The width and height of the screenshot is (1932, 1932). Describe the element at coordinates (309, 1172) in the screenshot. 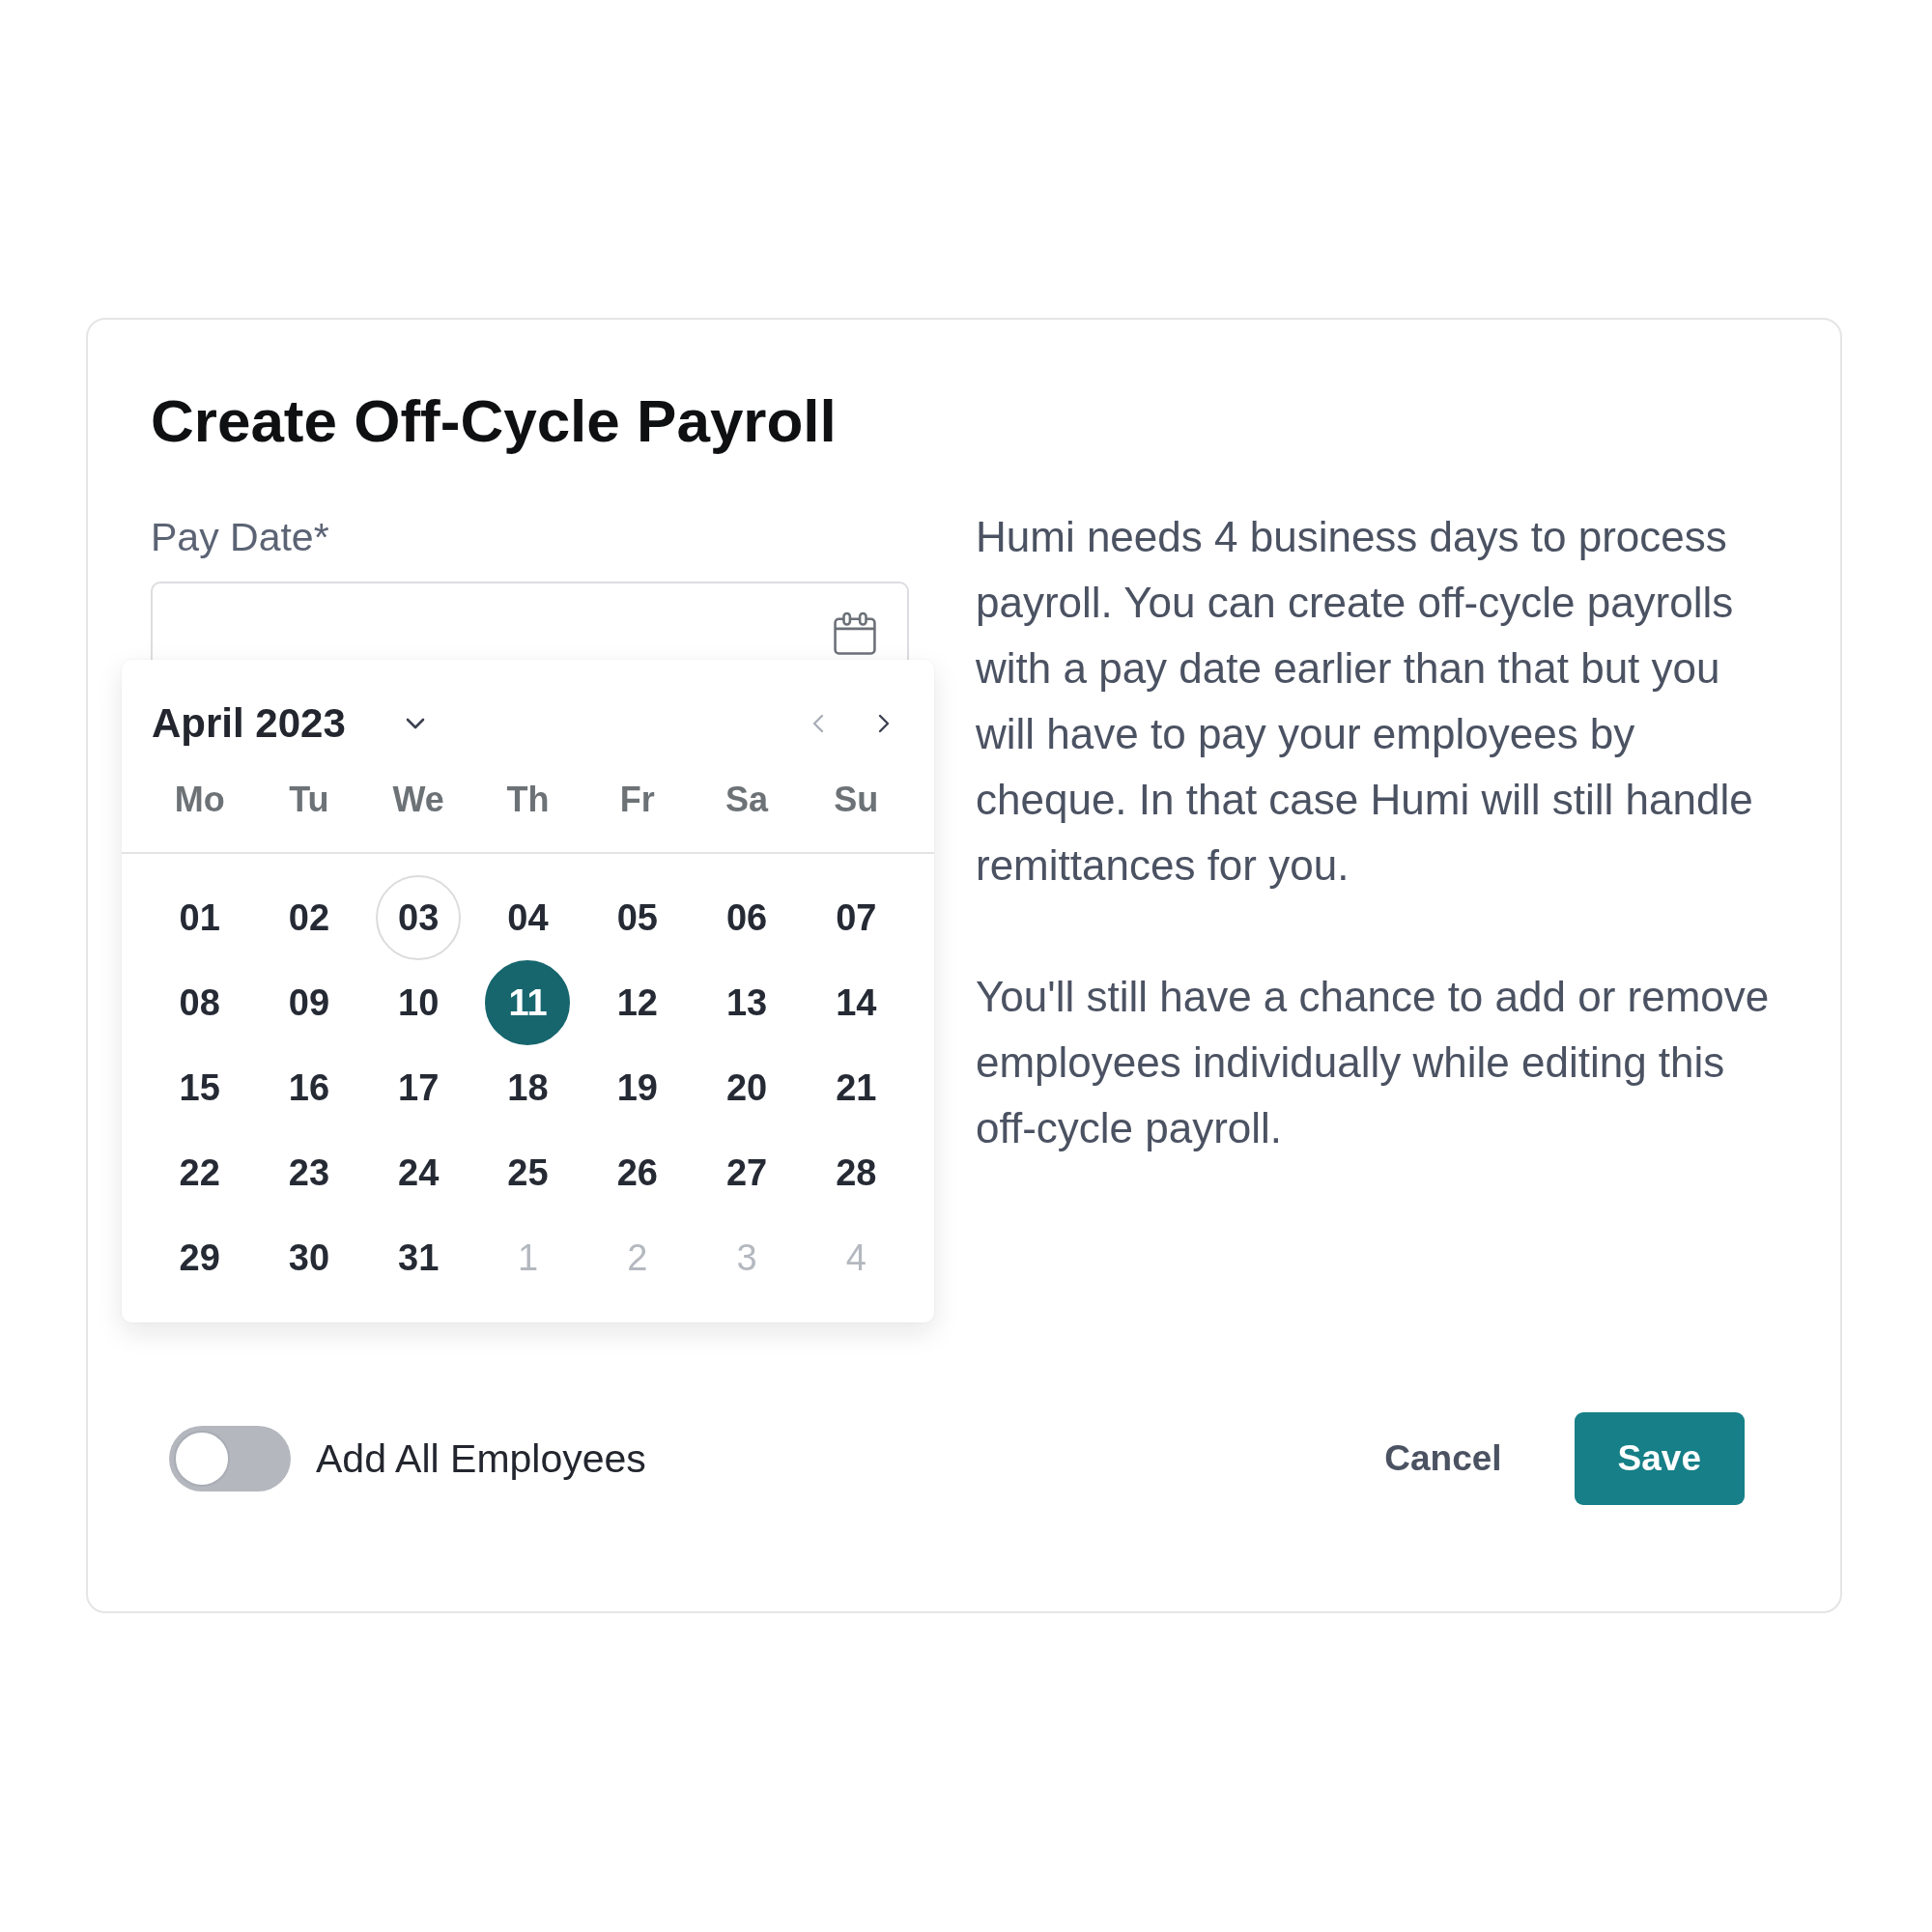

I see `day-button: 23` at that location.